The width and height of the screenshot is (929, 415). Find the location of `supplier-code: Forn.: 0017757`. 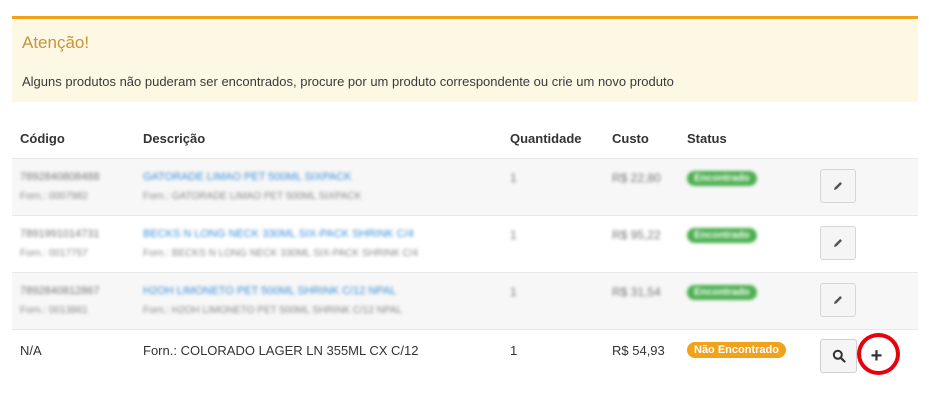

supplier-code: Forn.: 0017757 is located at coordinates (54, 253).